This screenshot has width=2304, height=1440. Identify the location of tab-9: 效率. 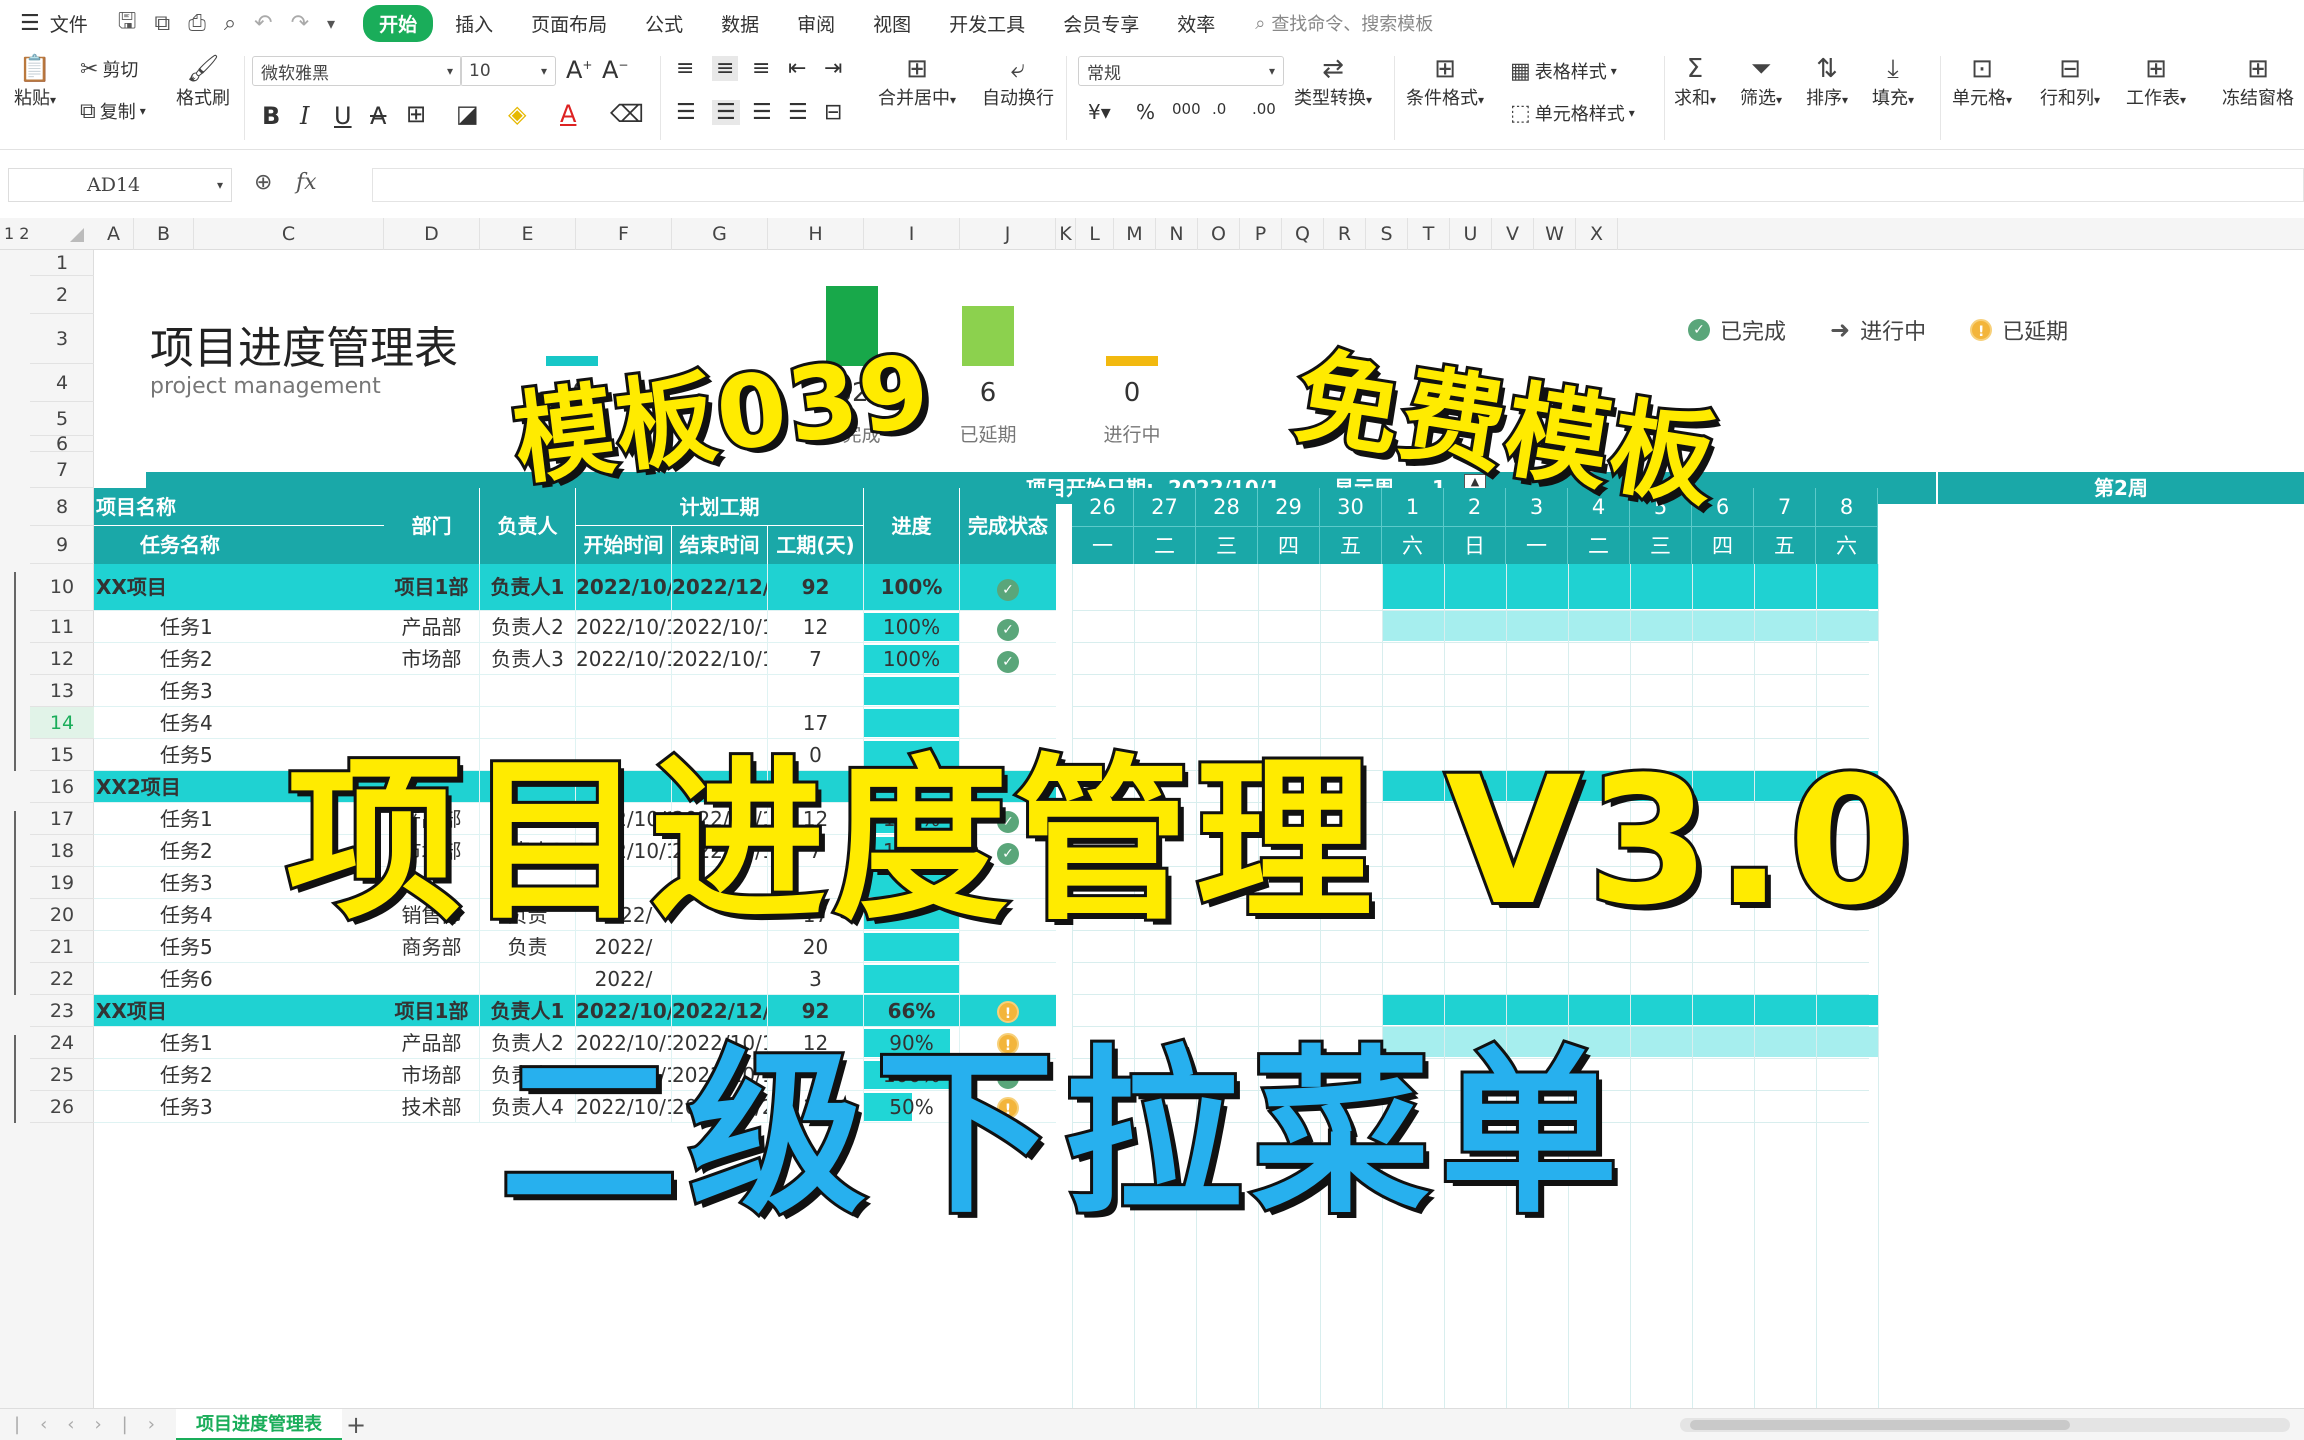
(1196, 23).